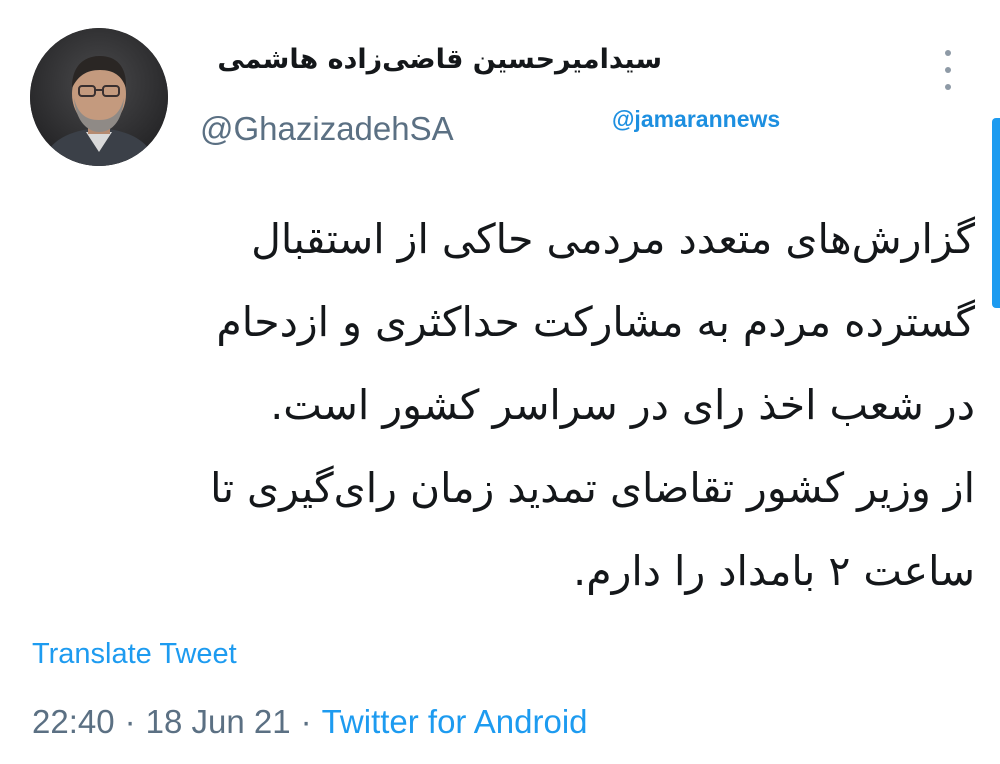  I want to click on more-vertical-icon, so click(948, 70).